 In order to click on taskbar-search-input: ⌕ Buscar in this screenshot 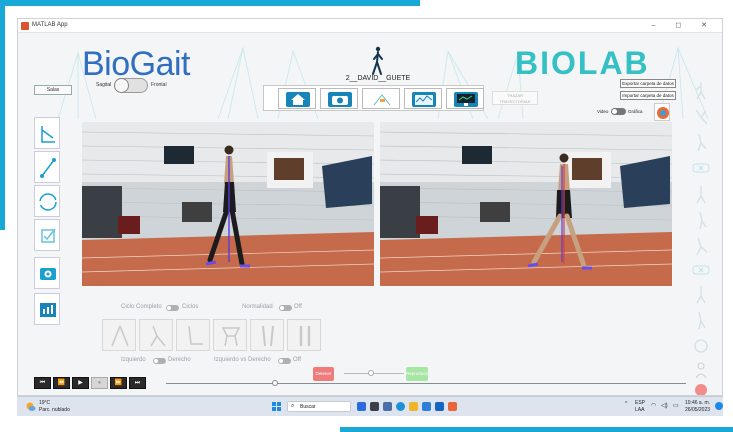, I will do `click(319, 406)`.